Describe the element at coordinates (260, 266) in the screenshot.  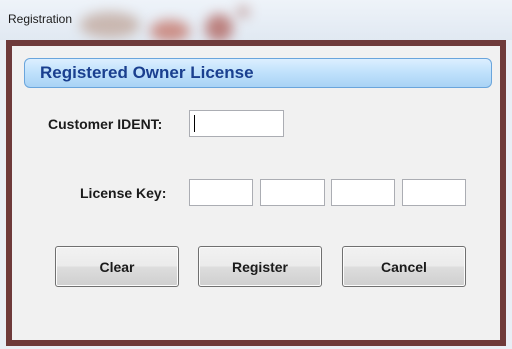
I see `register-button: Register` at that location.